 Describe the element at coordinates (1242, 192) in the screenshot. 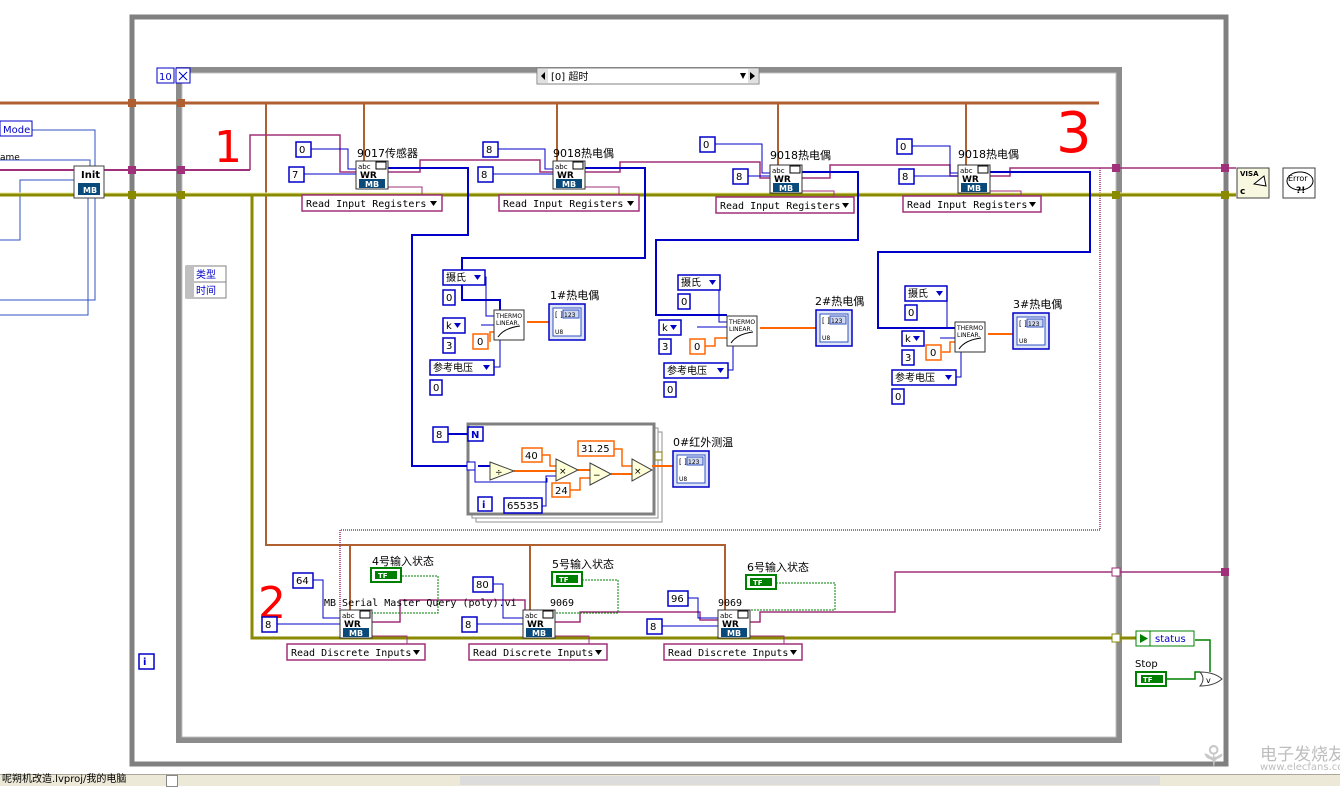

I see `svg-text: c` at that location.